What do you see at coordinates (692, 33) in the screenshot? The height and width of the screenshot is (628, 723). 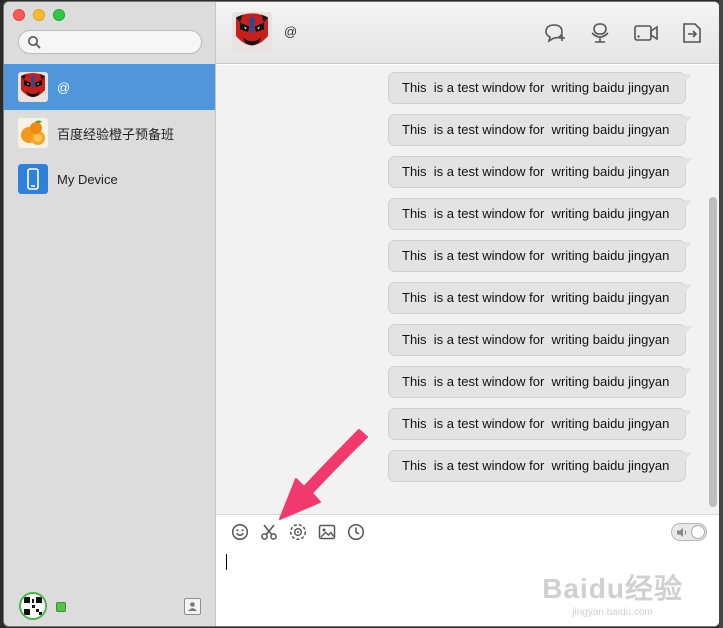 I see `file-transfer-icon` at bounding box center [692, 33].